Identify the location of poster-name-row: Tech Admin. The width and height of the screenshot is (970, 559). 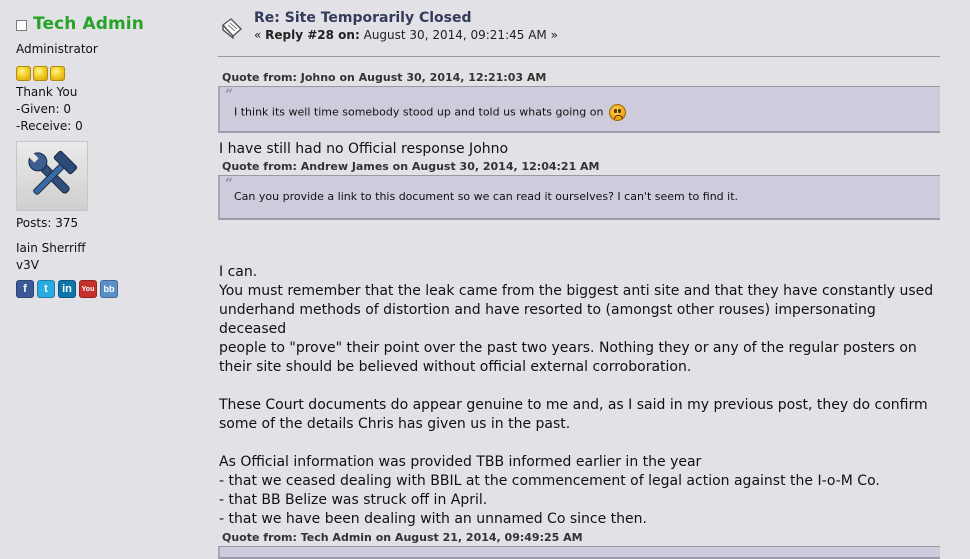
(111, 24).